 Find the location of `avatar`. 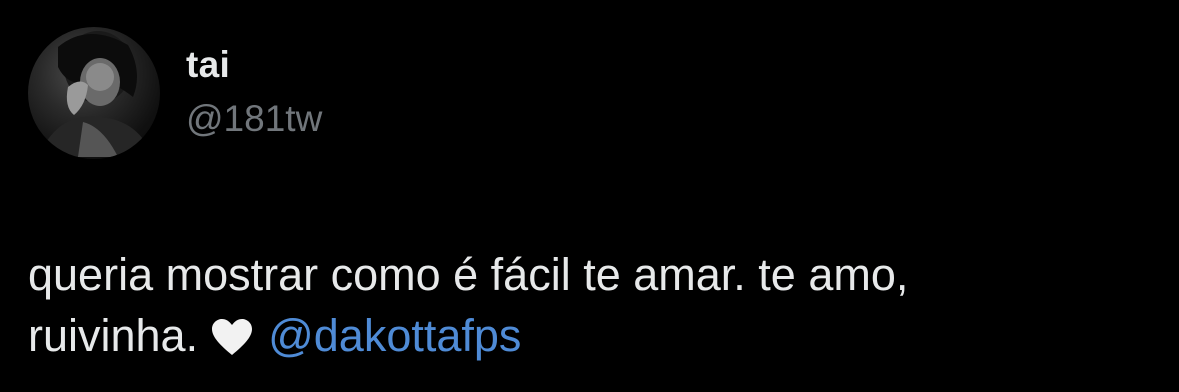

avatar is located at coordinates (94, 93).